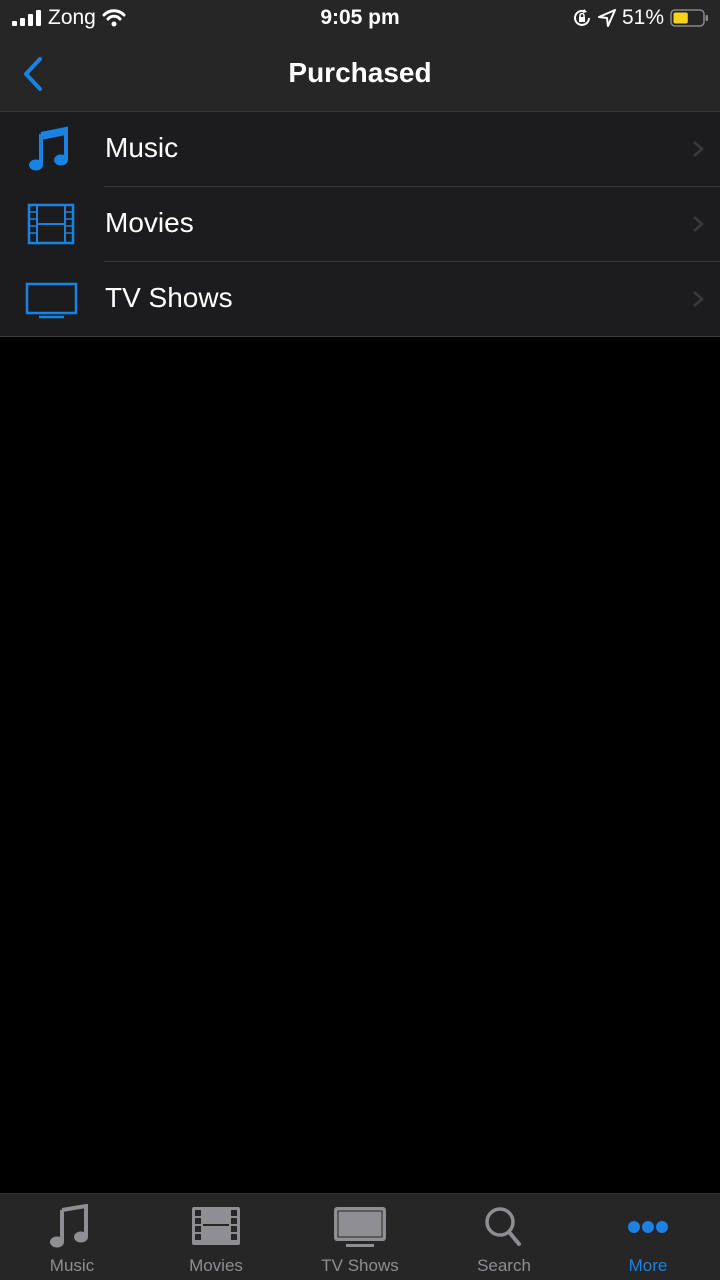 The image size is (720, 1280). What do you see at coordinates (360, 149) in the screenshot?
I see `list-item-music: Music` at bounding box center [360, 149].